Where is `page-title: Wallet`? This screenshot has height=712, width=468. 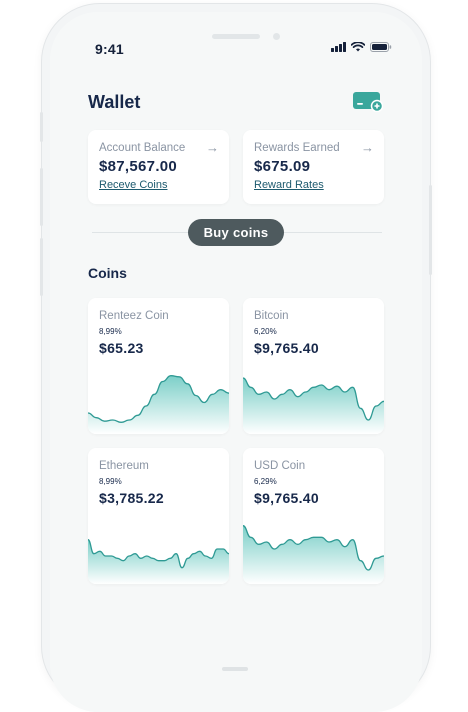
page-title: Wallet is located at coordinates (114, 102).